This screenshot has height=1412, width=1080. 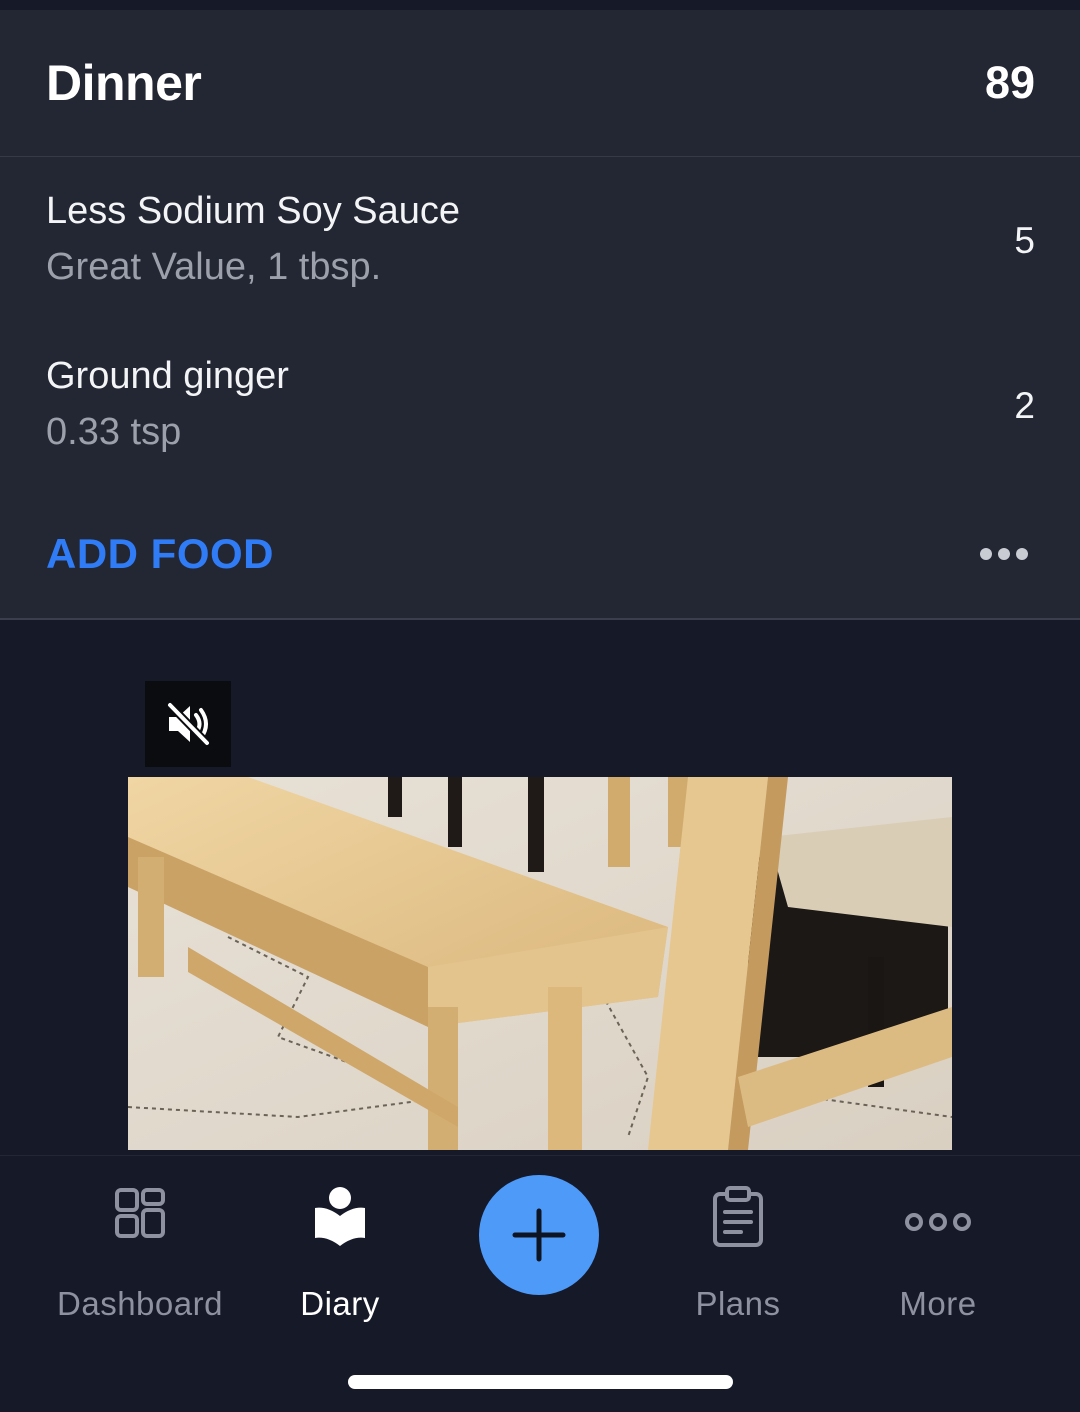 I want to click on food-calories: 2, so click(x=1024, y=405).